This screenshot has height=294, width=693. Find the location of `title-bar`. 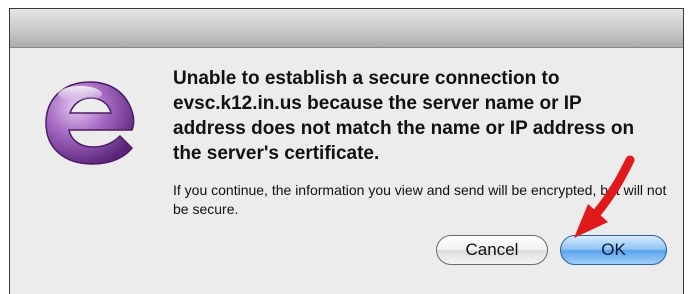

title-bar is located at coordinates (346, 28).